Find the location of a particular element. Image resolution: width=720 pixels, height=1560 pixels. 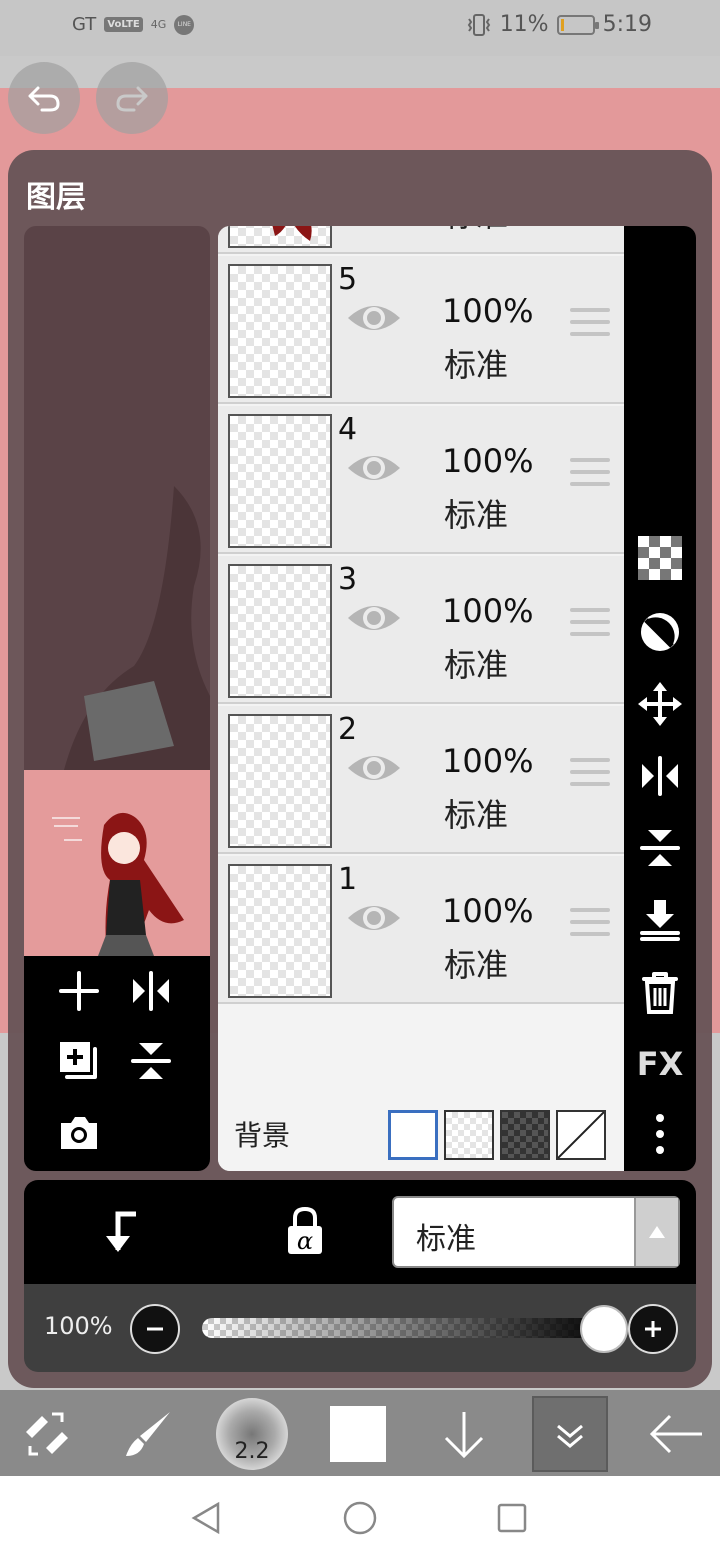

brush-tool-button is located at coordinates (148, 1434).